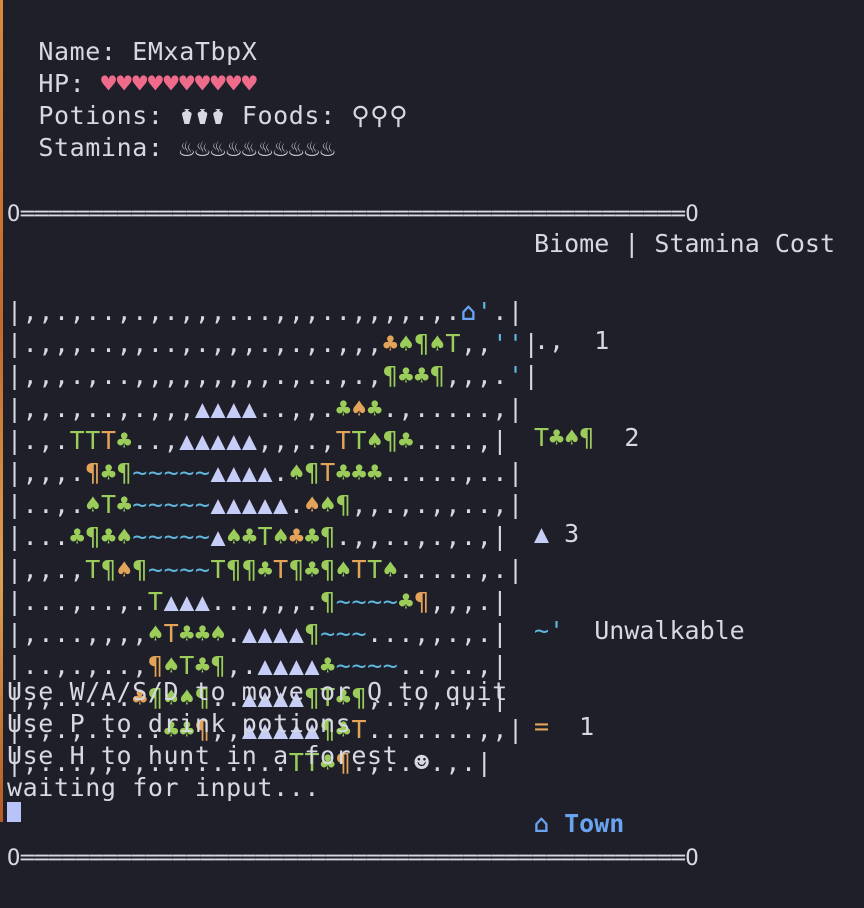 This screenshot has width=864, height=908. Describe the element at coordinates (669, 630) in the screenshot. I see `water-cost: Unwalkable` at that location.